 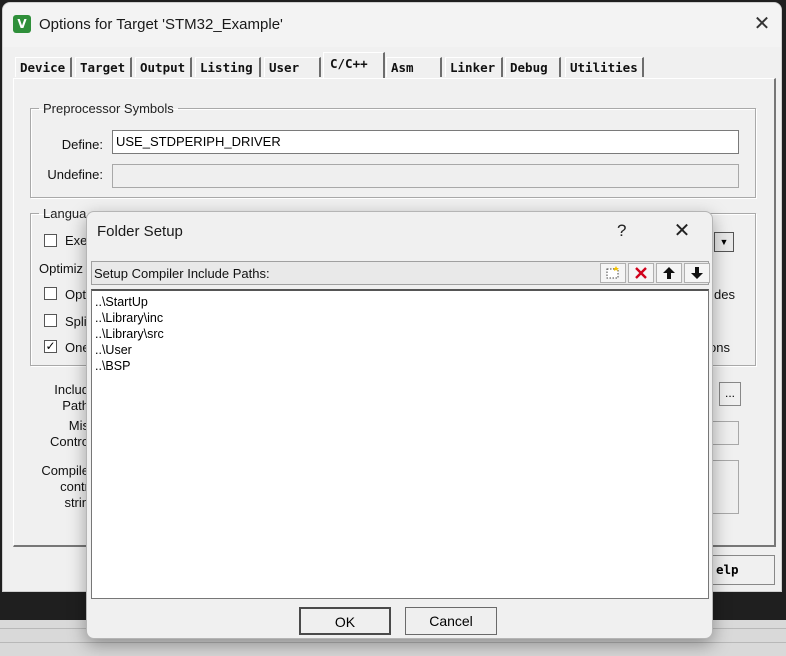 What do you see at coordinates (392, 25) in the screenshot?
I see `options-titlebar: V Options for Target 'STM32_Example' ✕` at bounding box center [392, 25].